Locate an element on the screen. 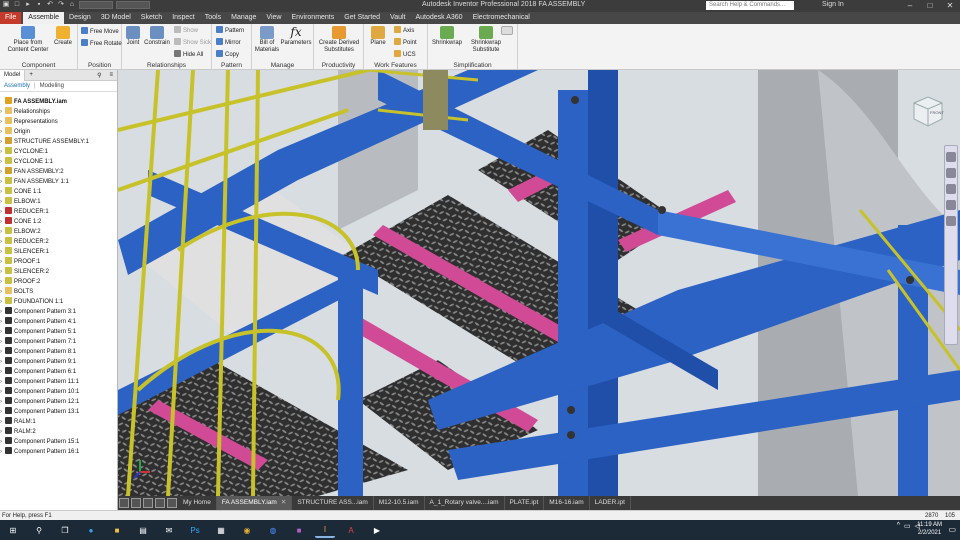 This screenshot has height=540, width=960. copy-button: Copy is located at coordinates (227, 54).